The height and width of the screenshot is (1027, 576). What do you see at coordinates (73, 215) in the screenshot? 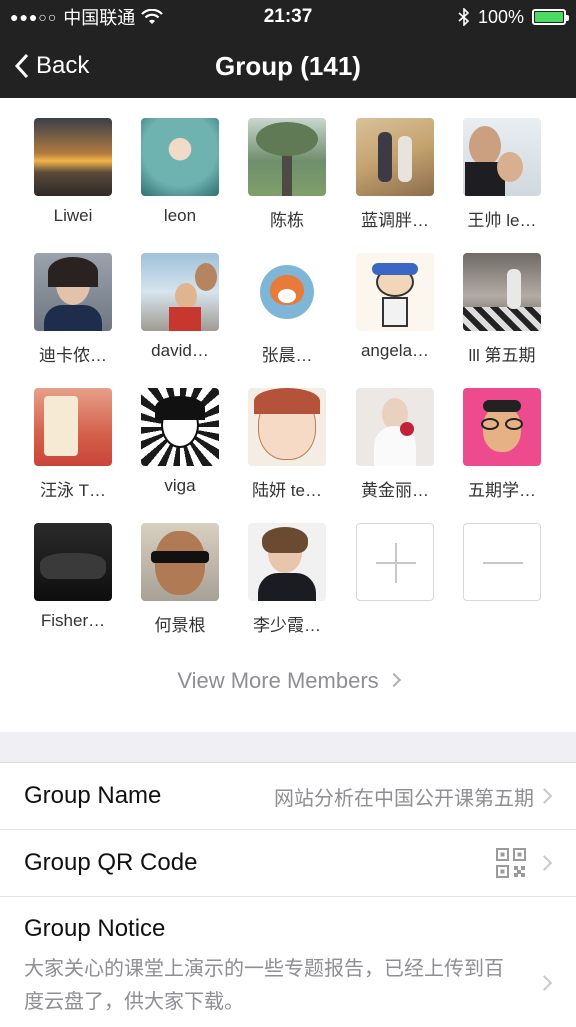
I see `member-name: Liwei` at bounding box center [73, 215].